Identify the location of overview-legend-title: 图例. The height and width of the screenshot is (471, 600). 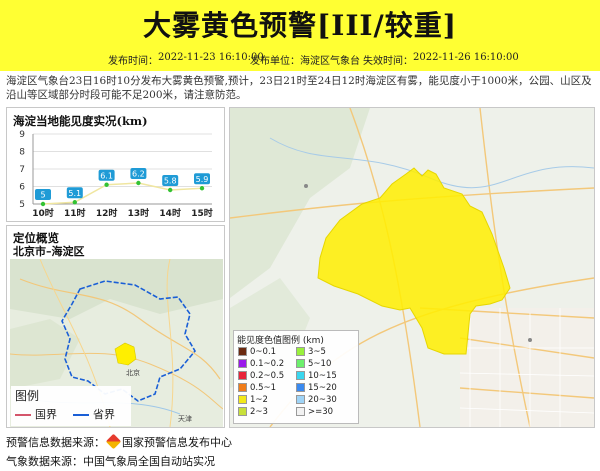
(27, 396).